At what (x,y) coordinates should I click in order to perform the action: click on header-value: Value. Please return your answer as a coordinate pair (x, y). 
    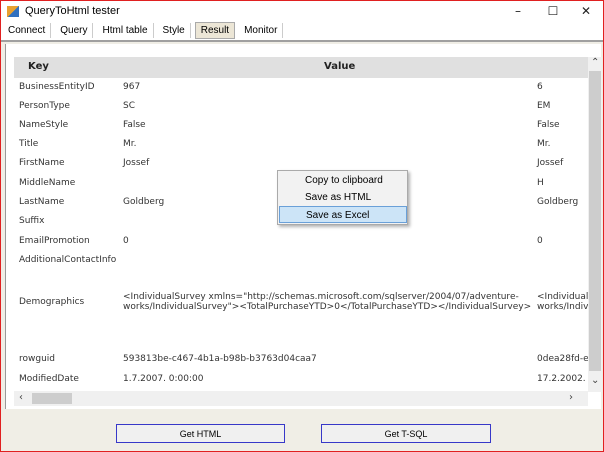
    Looking at the image, I should click on (340, 66).